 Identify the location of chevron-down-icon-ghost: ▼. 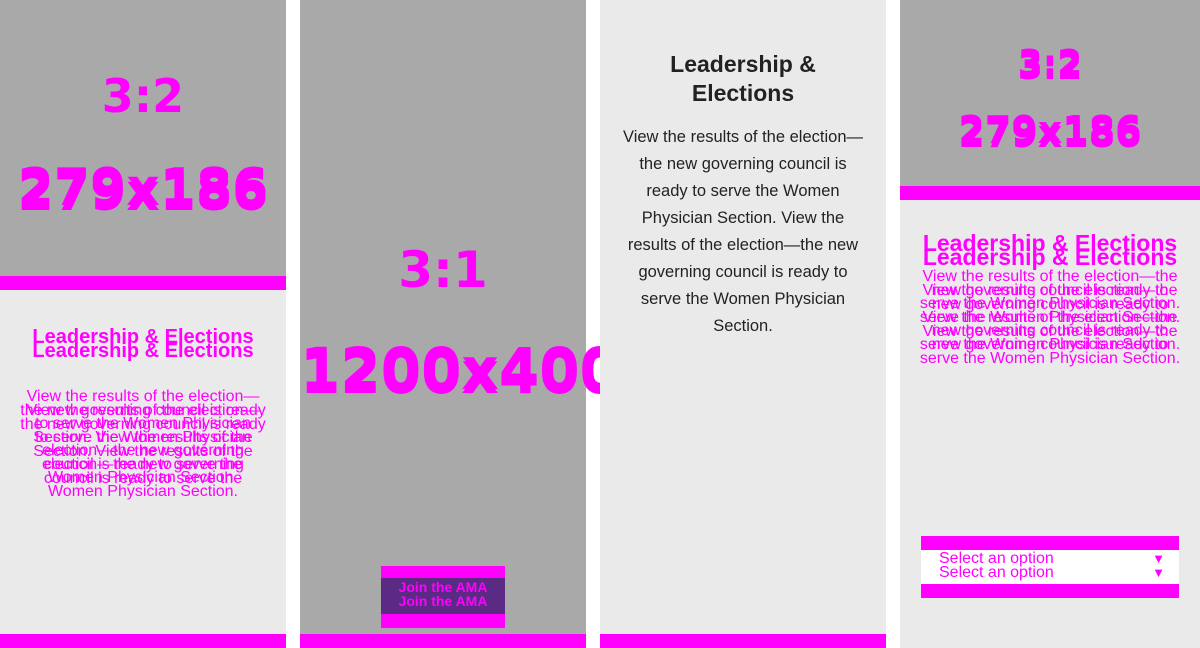
(1158, 572).